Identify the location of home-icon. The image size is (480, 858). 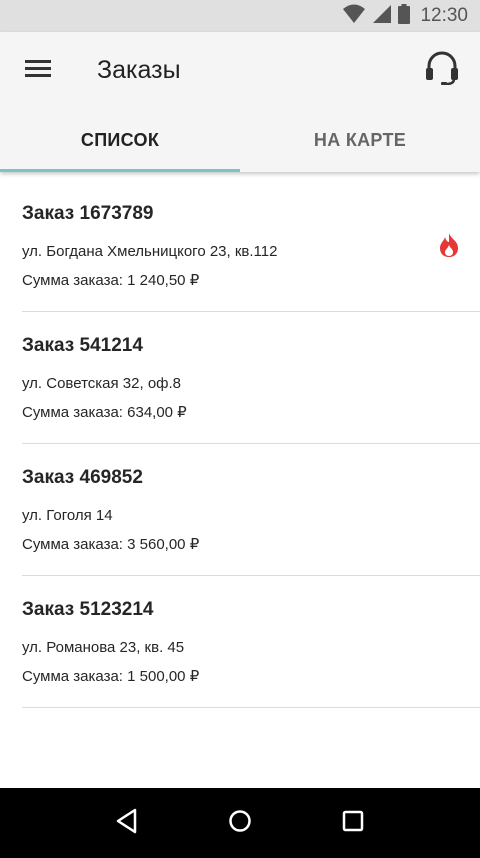
(240, 823).